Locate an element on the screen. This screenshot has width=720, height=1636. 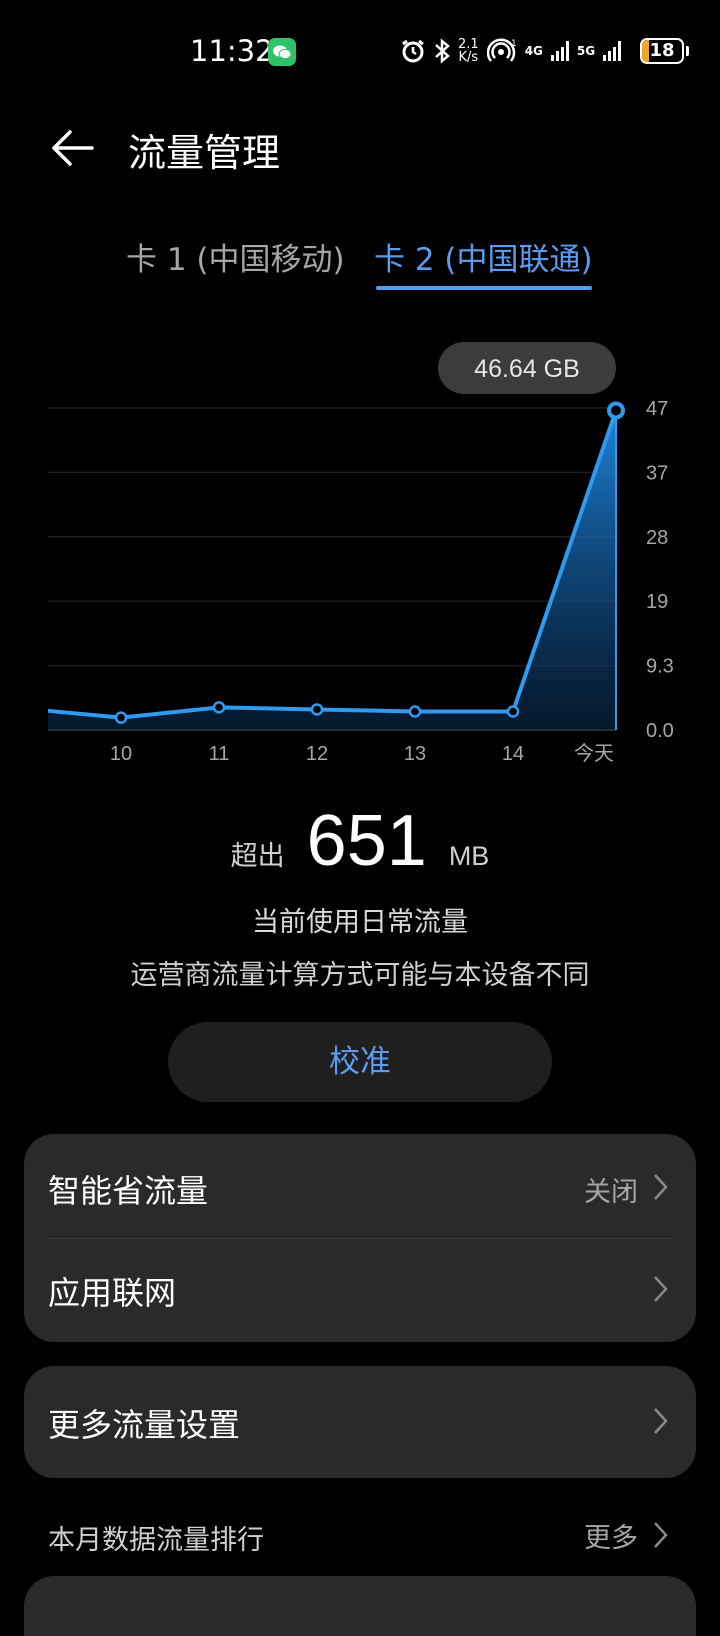
status-icons: 2.1 K/s 1 4G 5G is located at coordinates (511, 51).